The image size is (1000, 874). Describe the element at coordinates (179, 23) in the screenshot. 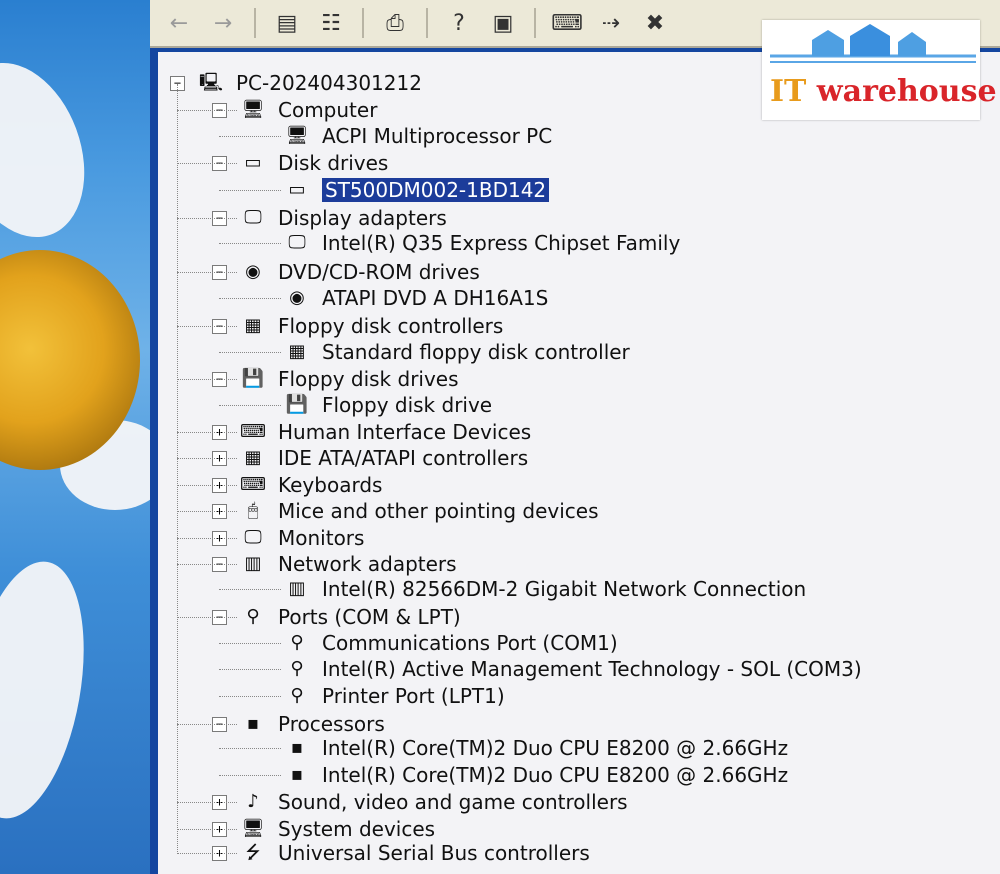

I see `back-arrow-icon: ←` at that location.